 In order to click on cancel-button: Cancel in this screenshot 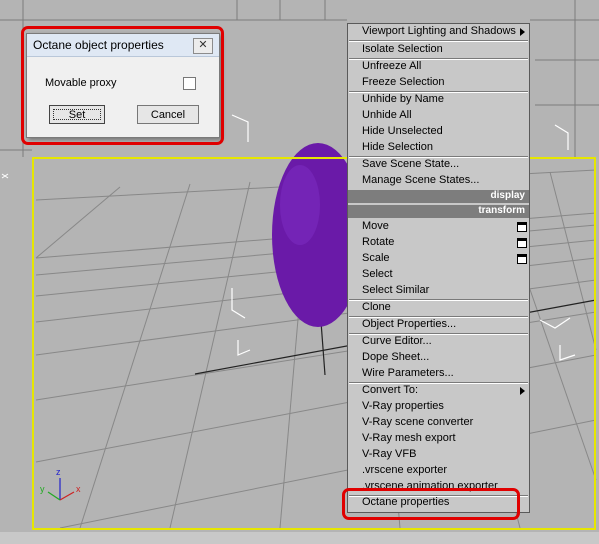, I will do `click(168, 114)`.